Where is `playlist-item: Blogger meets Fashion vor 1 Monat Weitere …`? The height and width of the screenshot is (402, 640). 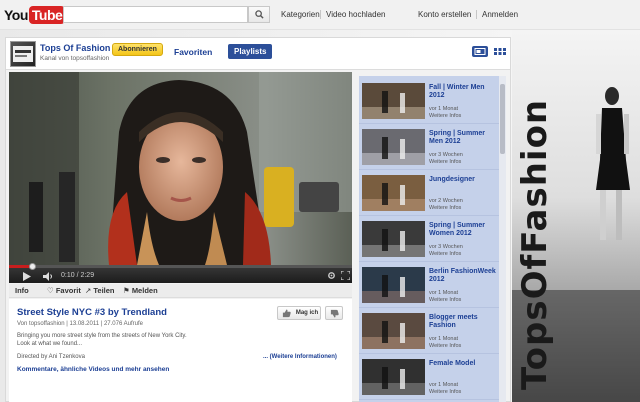
playlist-item: Blogger meets Fashion vor 1 Monat Weitere … is located at coordinates (429, 332).